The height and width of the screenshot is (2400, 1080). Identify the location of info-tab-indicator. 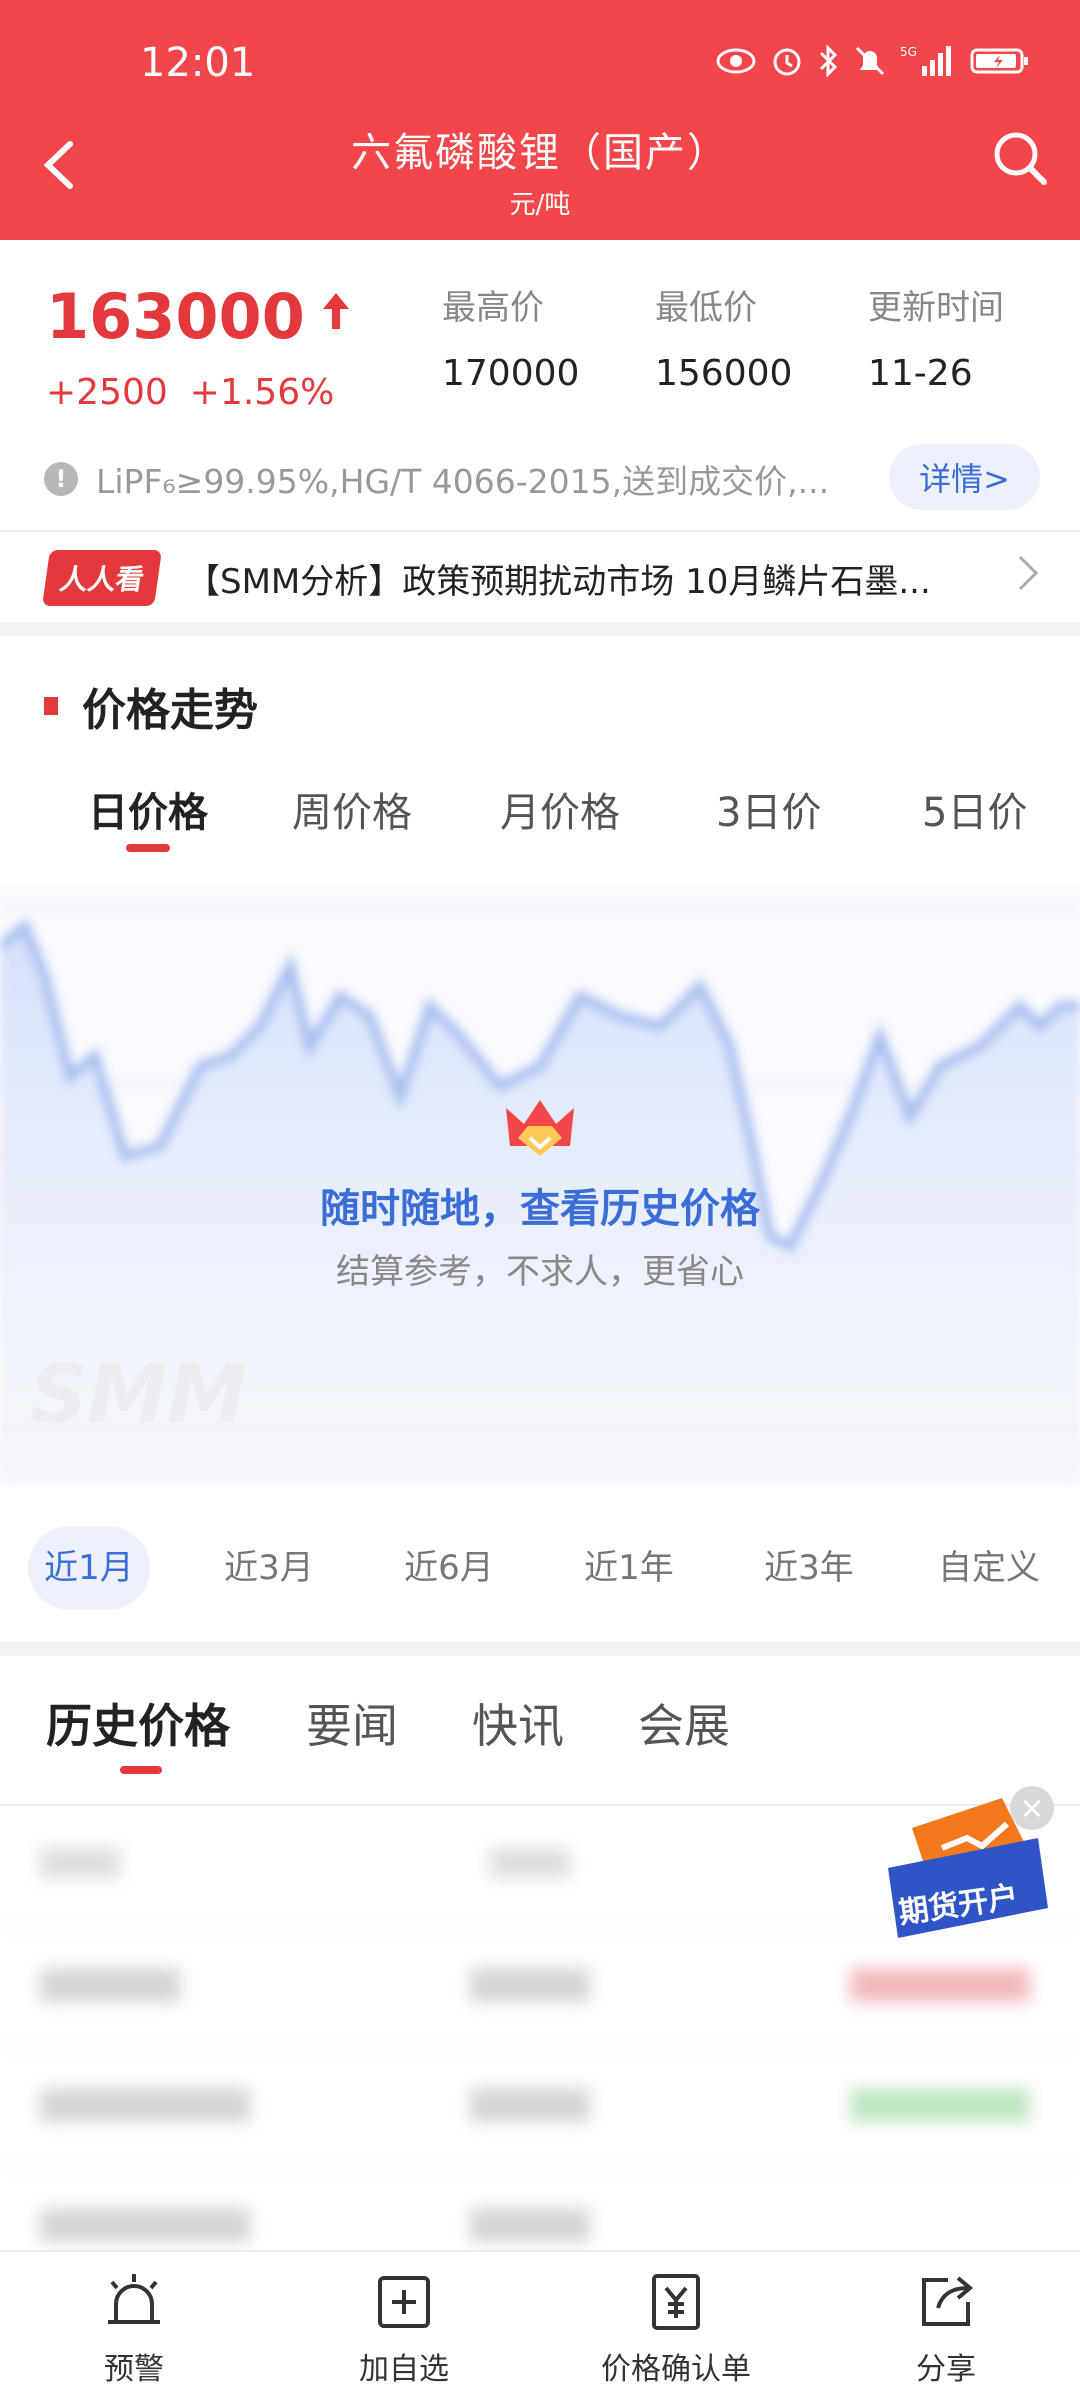
(141, 1770).